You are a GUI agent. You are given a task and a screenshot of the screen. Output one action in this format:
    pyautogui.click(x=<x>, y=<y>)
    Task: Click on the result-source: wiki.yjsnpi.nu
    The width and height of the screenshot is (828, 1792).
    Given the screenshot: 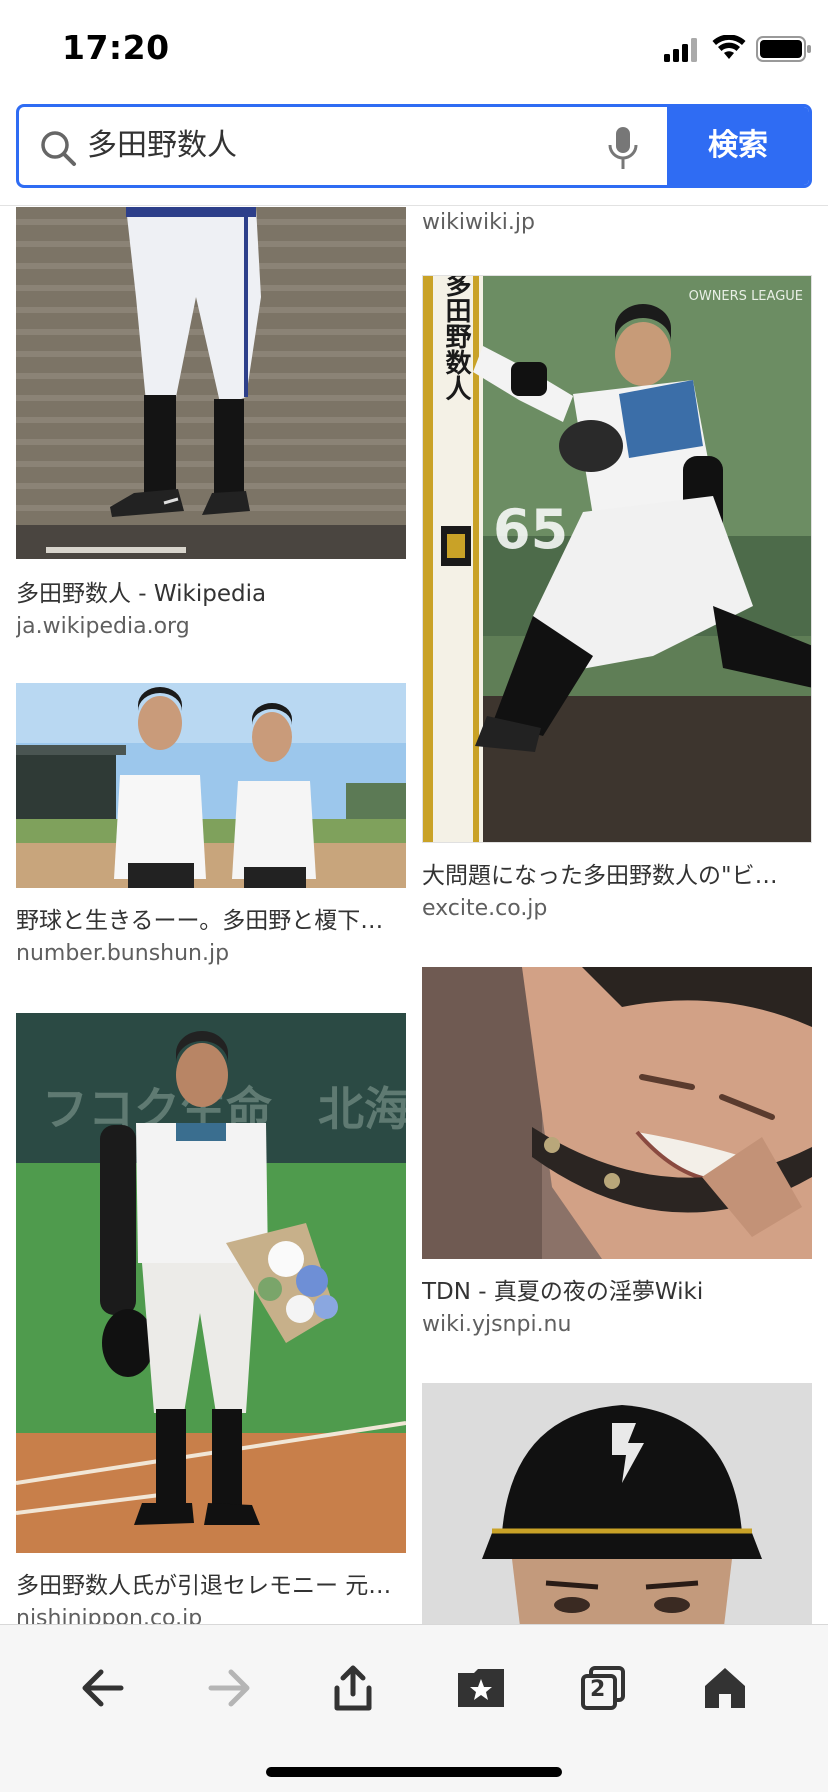 What is the action you would take?
    pyautogui.click(x=497, y=1324)
    